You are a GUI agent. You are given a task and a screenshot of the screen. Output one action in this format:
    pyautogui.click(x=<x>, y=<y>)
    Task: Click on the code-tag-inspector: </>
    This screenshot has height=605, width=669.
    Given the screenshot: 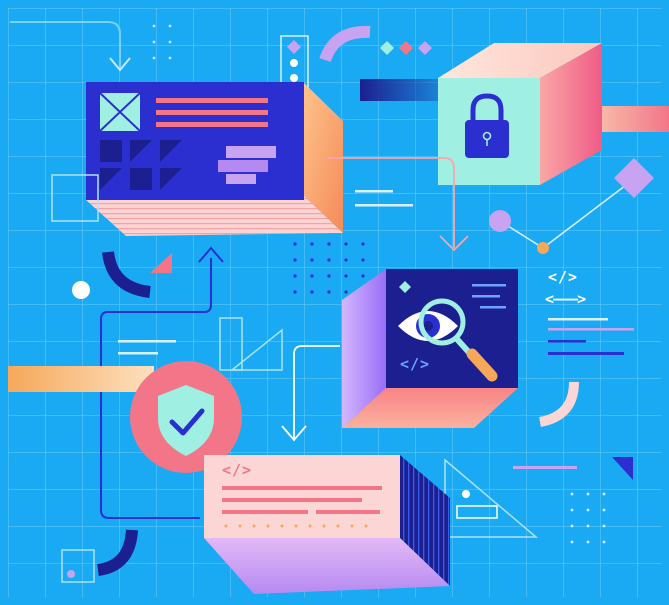 What is the action you would take?
    pyautogui.click(x=415, y=364)
    